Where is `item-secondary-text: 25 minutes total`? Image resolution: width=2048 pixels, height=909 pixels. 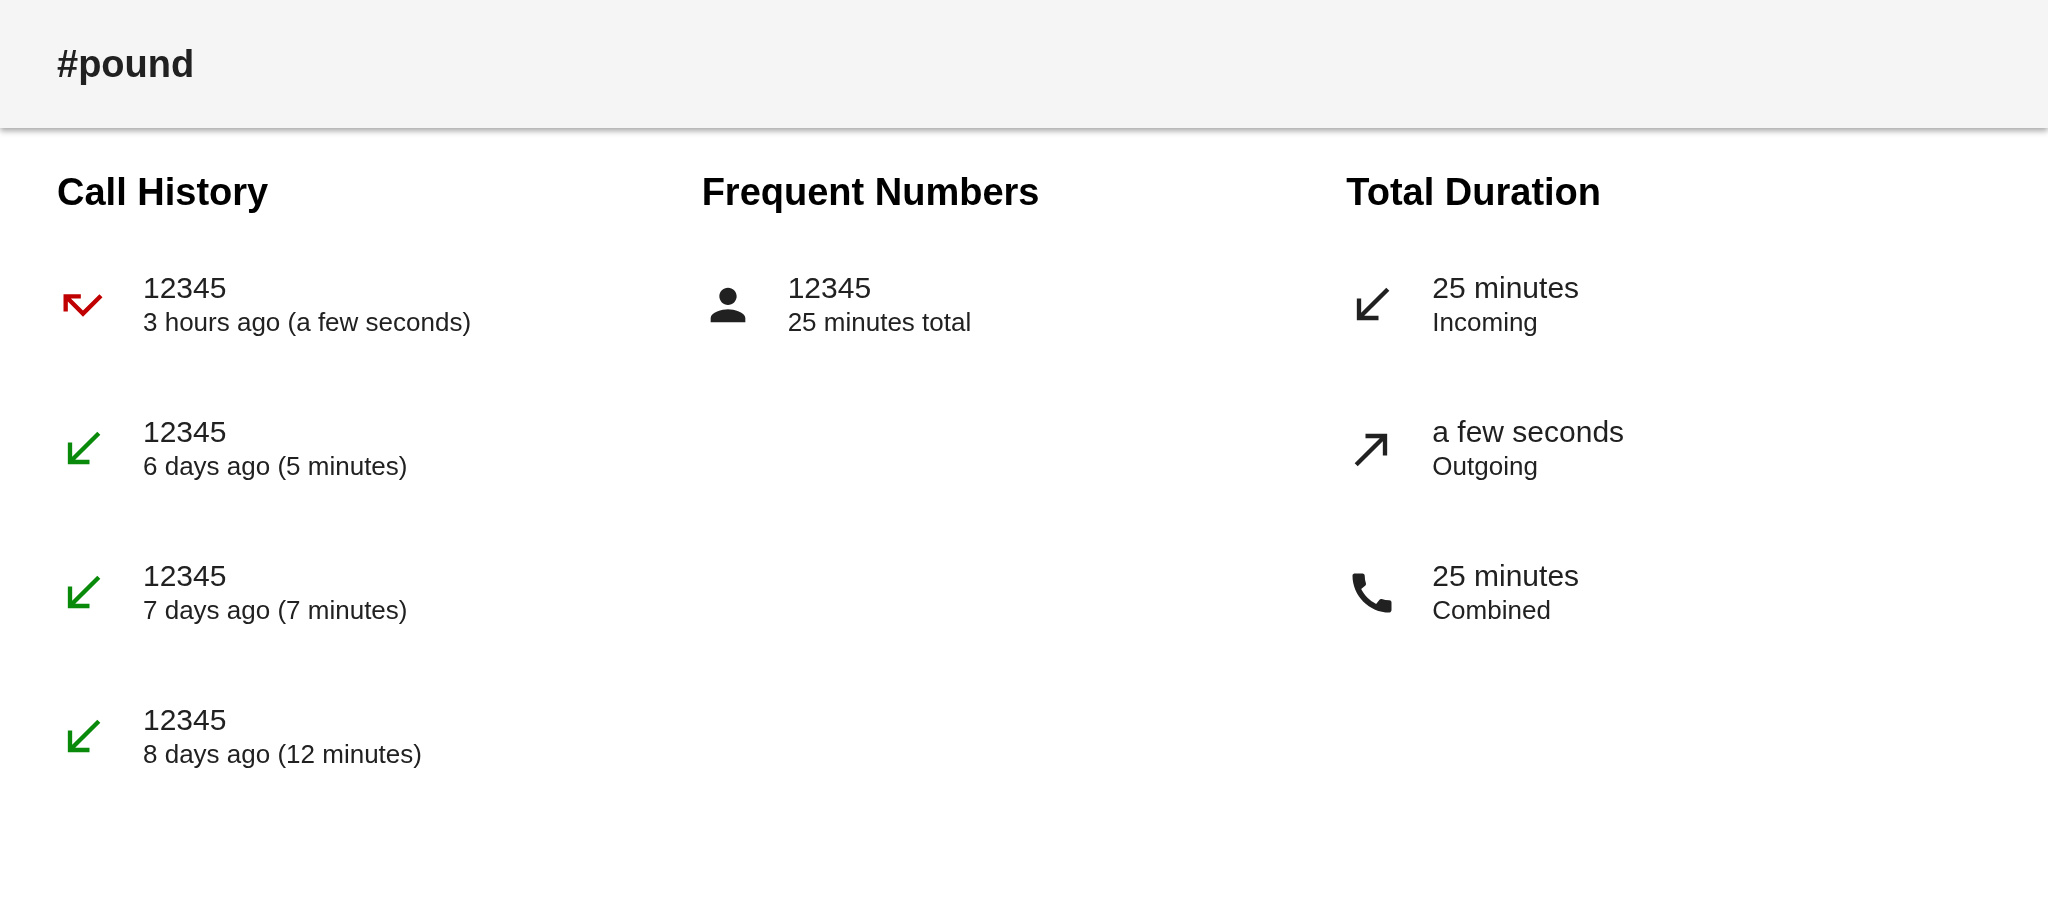 item-secondary-text: 25 minutes total is located at coordinates (879, 322).